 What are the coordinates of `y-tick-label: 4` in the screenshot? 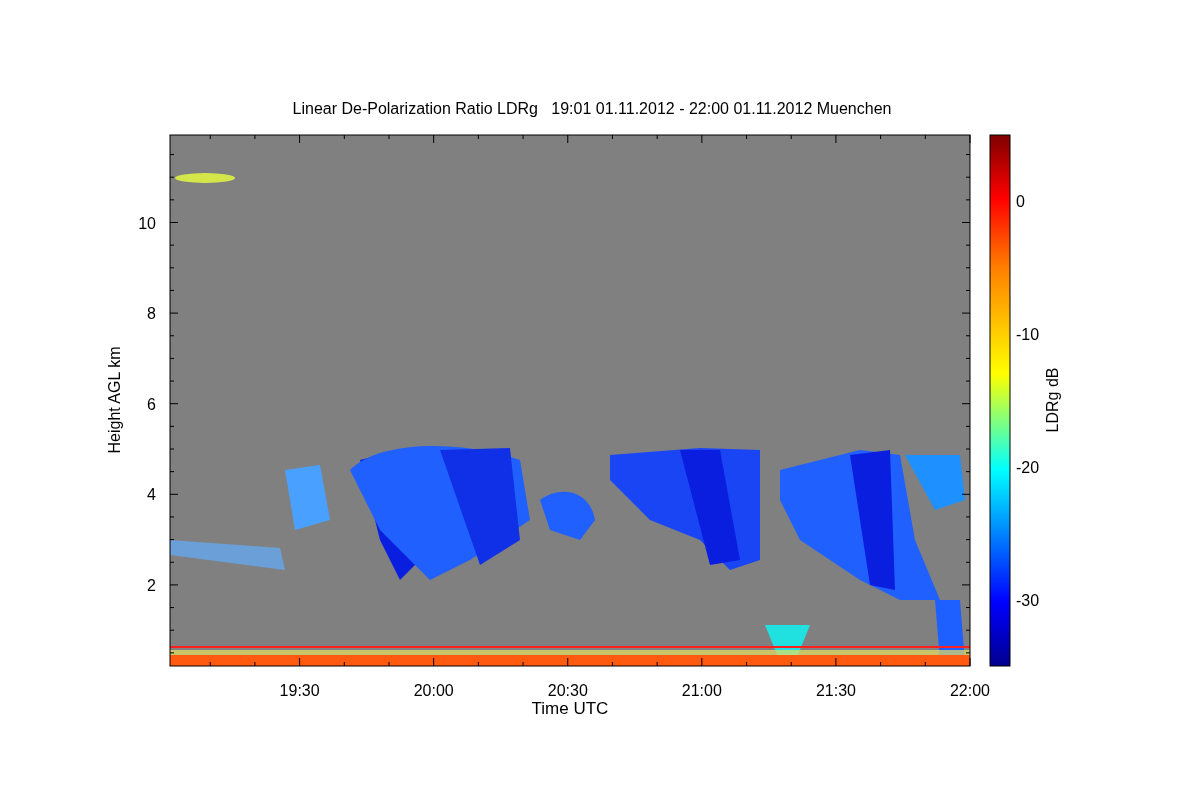 It's located at (151, 495).